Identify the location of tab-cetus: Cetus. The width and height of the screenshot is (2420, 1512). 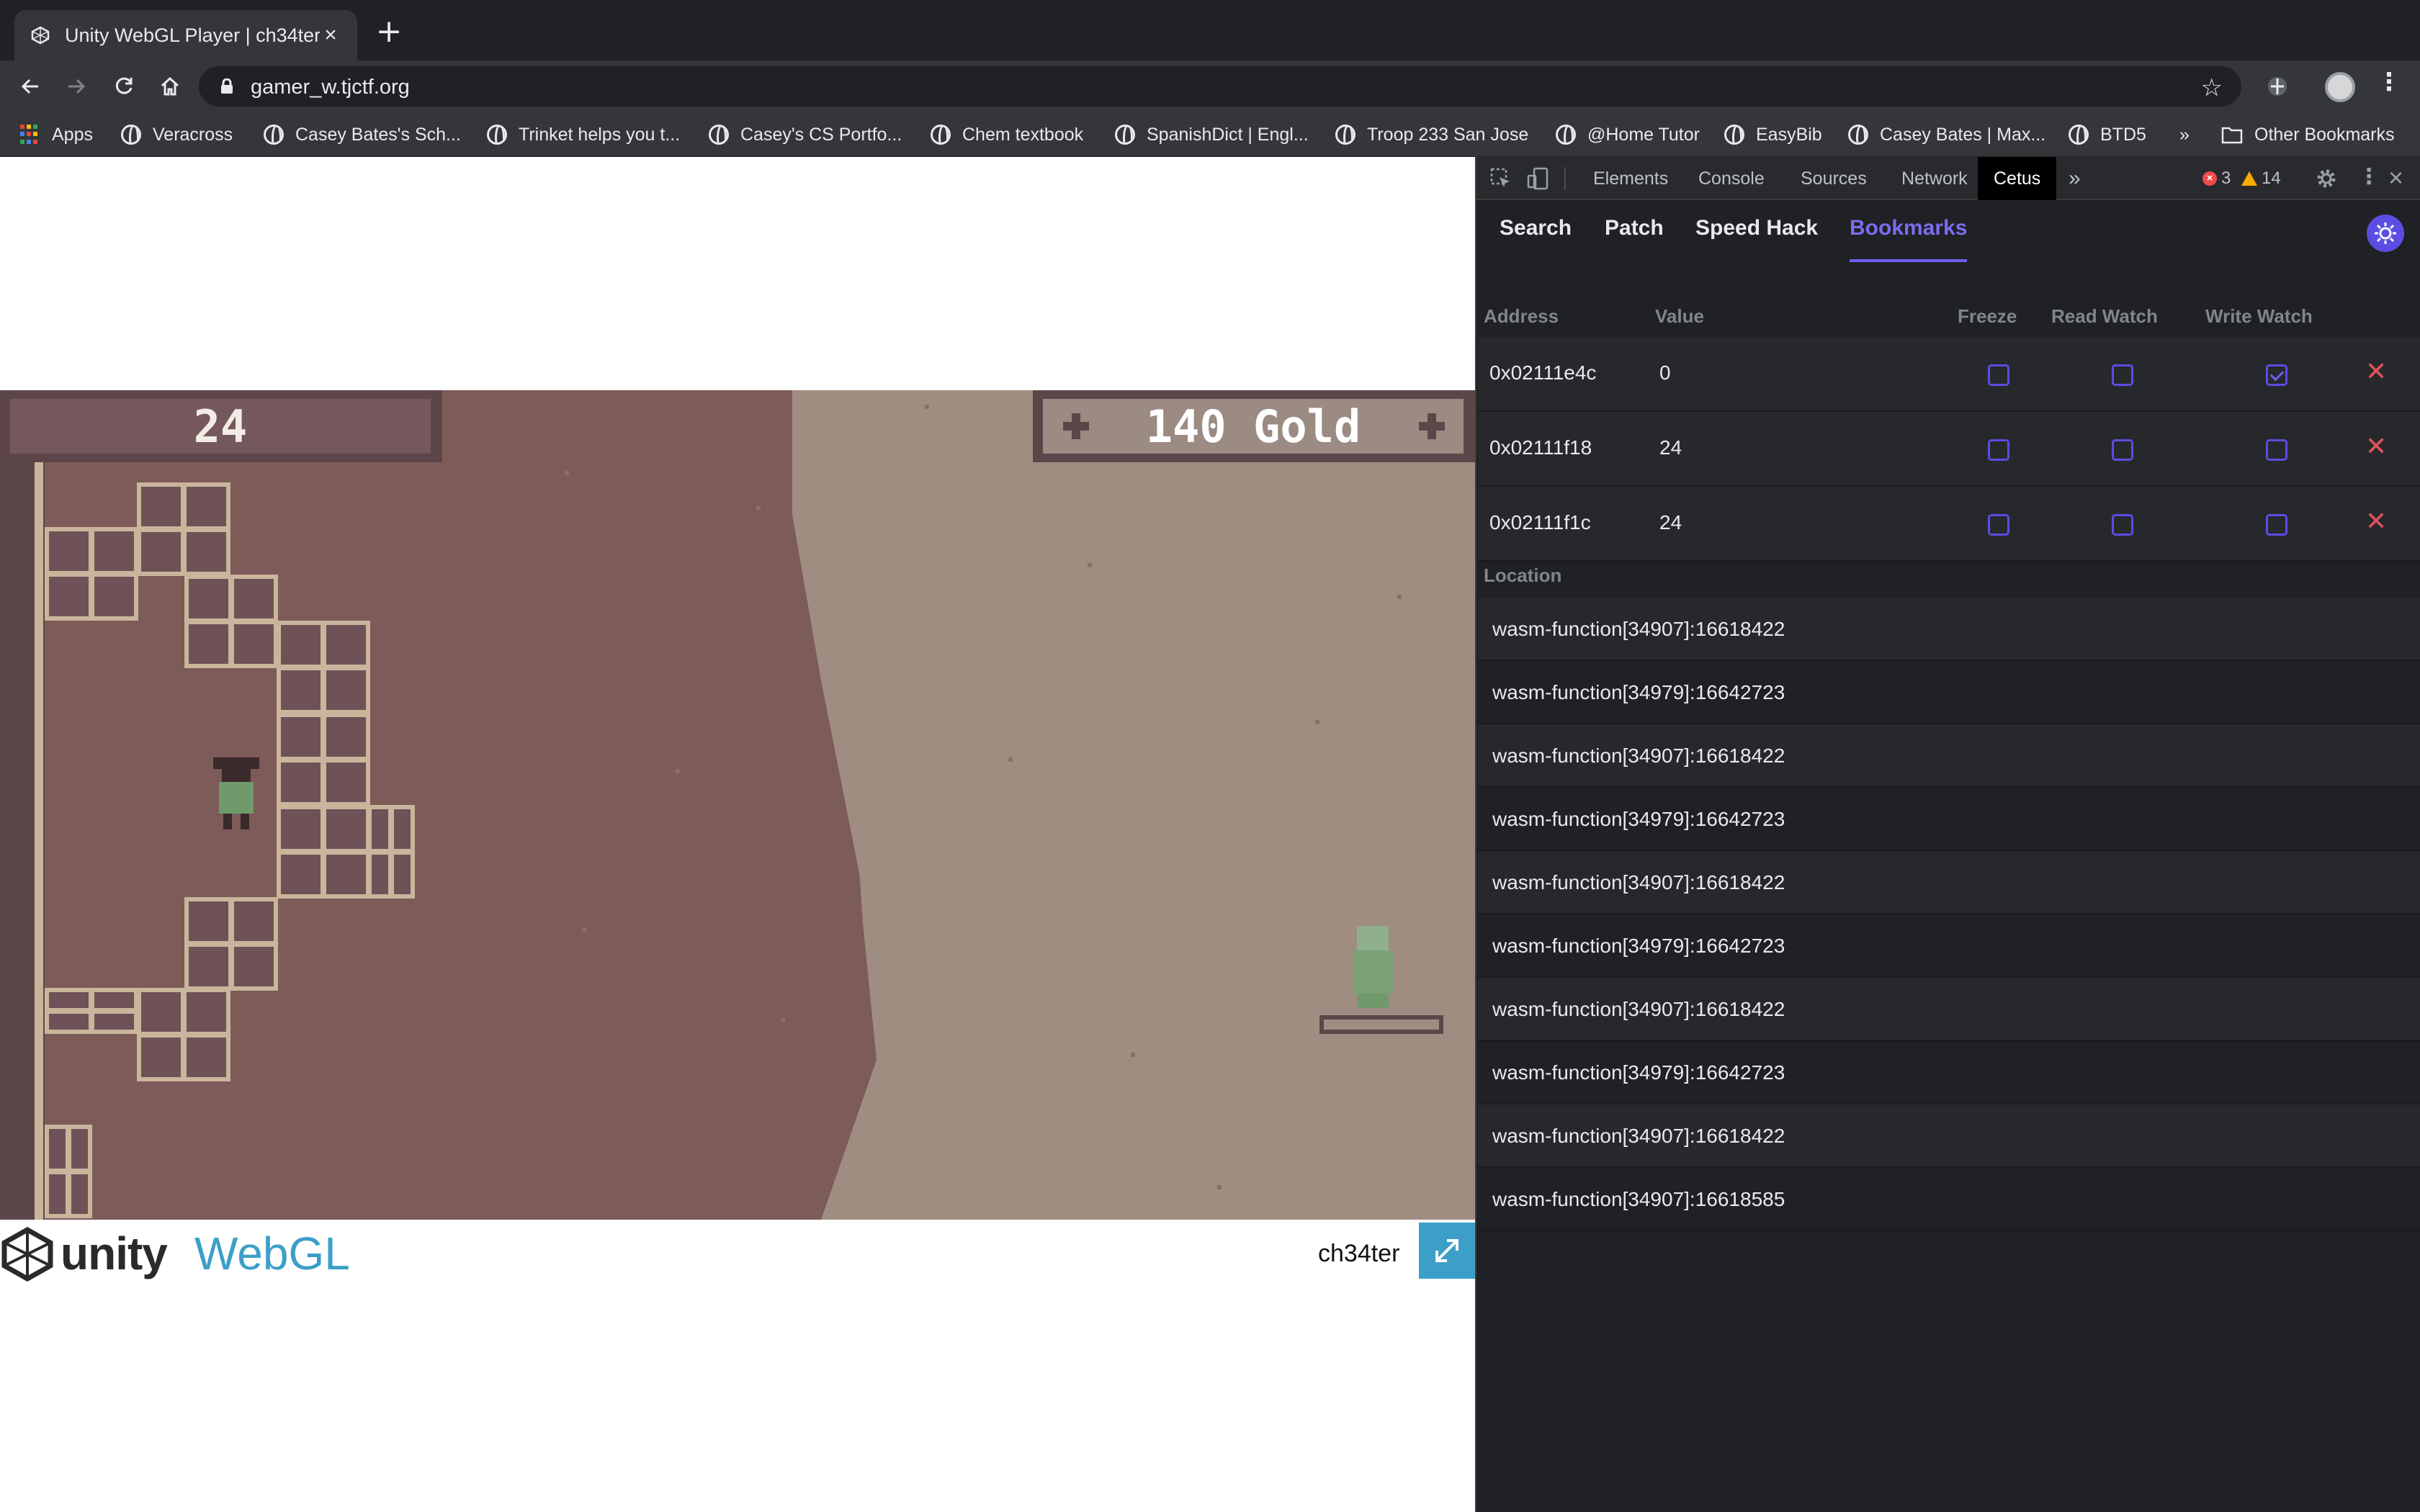
(2018, 178).